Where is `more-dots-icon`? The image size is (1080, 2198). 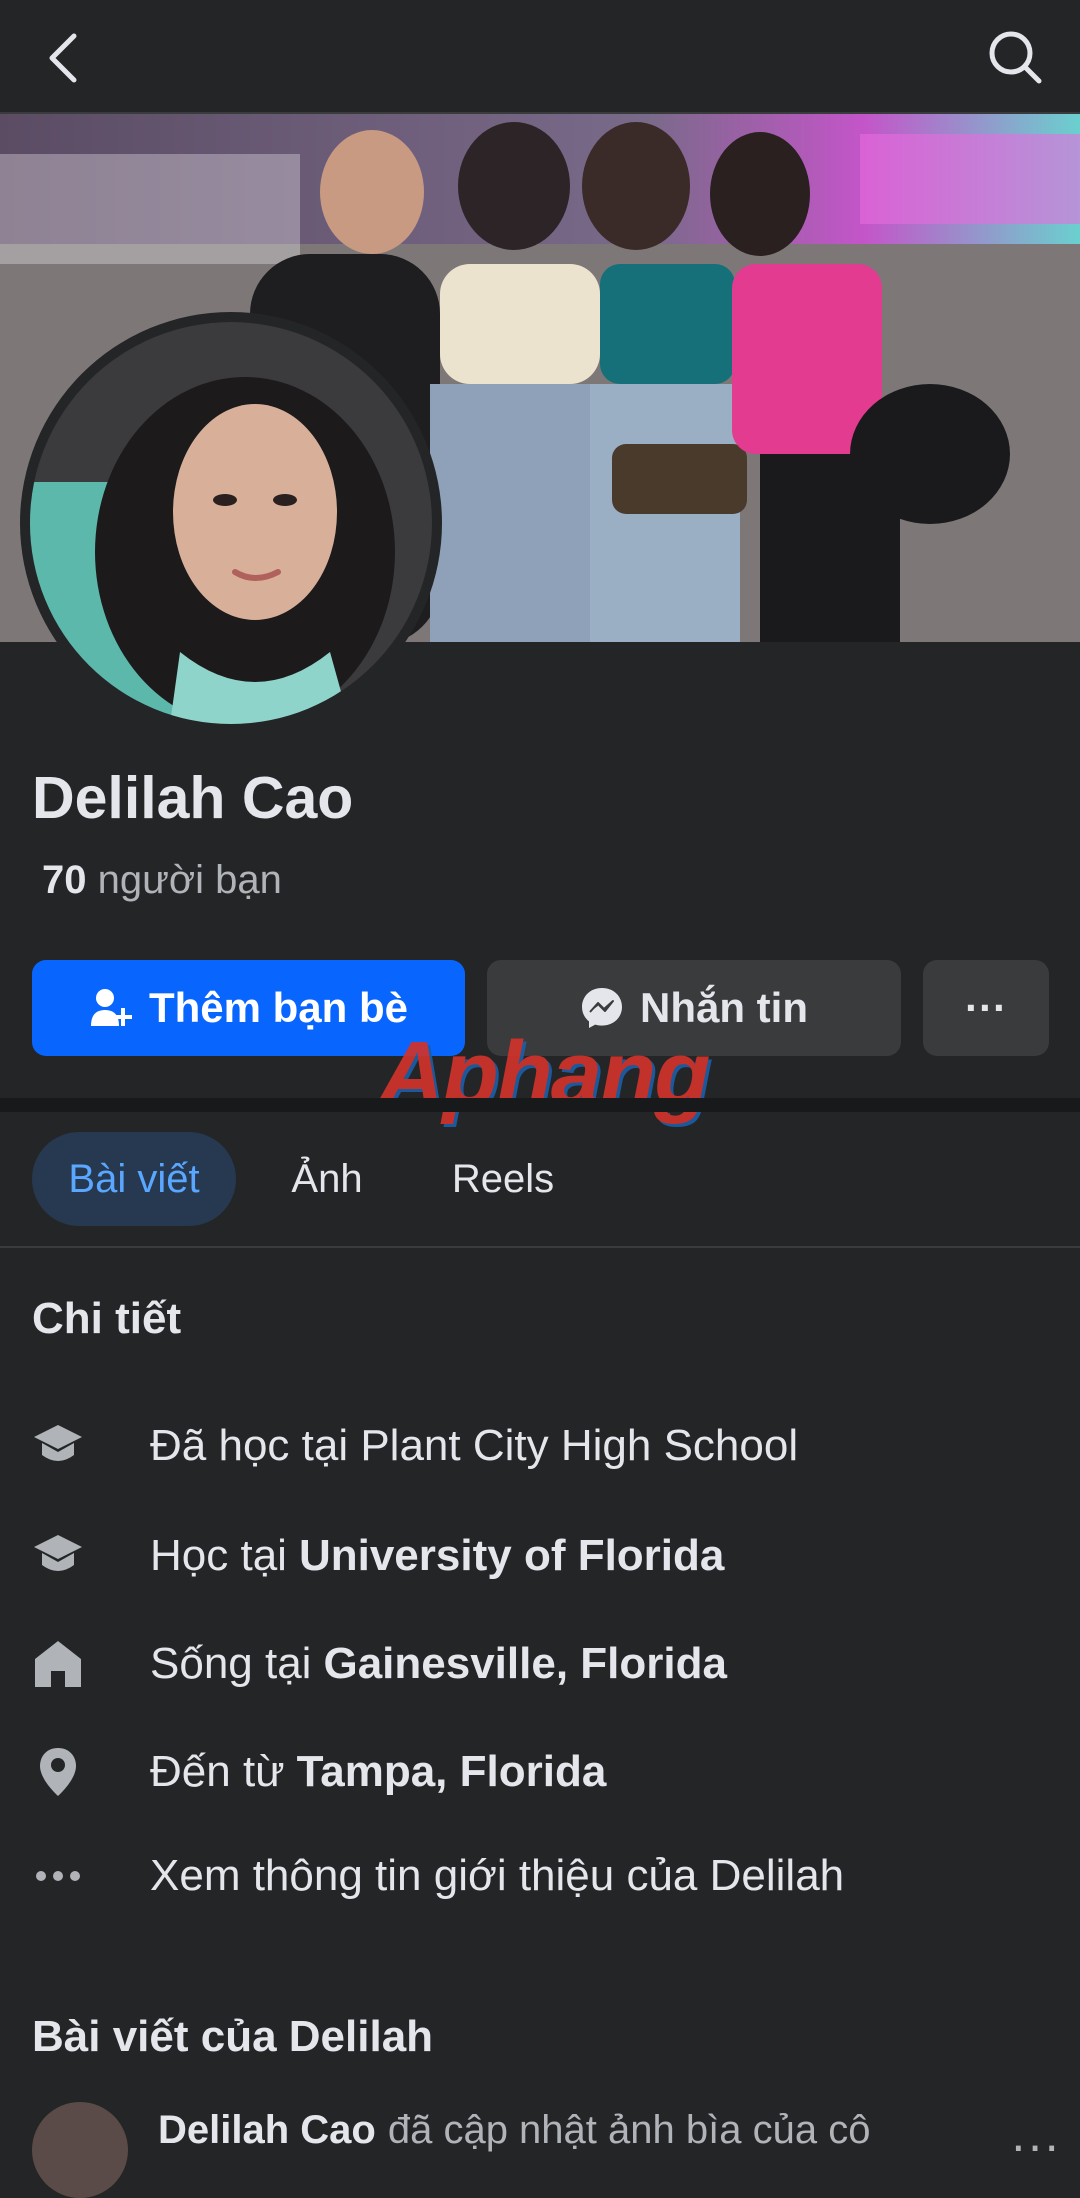
more-dots-icon is located at coordinates (58, 1876).